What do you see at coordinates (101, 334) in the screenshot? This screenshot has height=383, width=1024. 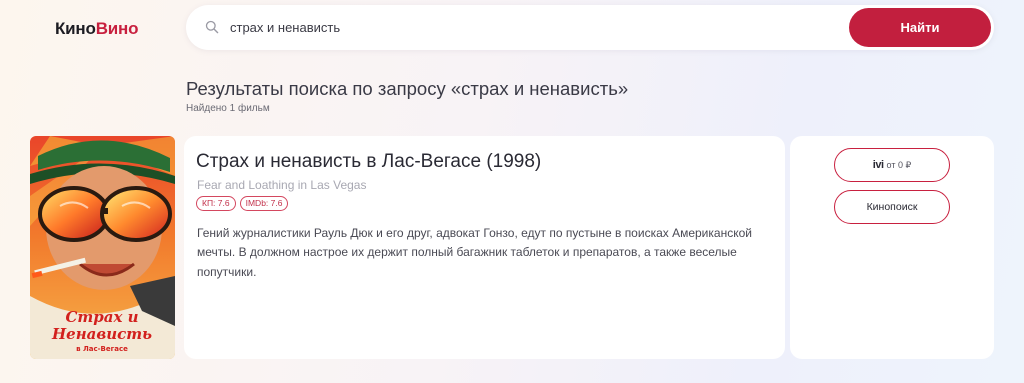 I see `poster-title-line2: Ненависть` at bounding box center [101, 334].